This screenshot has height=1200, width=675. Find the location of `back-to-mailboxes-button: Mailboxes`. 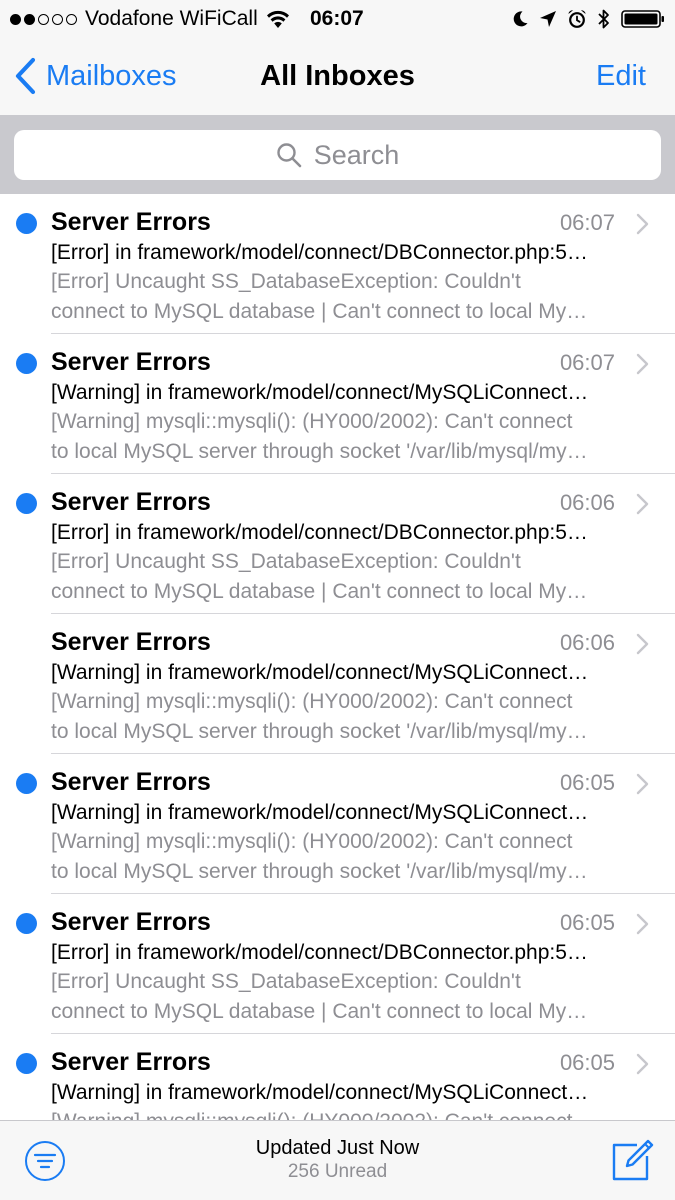

back-to-mailboxes-button: Mailboxes is located at coordinates (95, 76).